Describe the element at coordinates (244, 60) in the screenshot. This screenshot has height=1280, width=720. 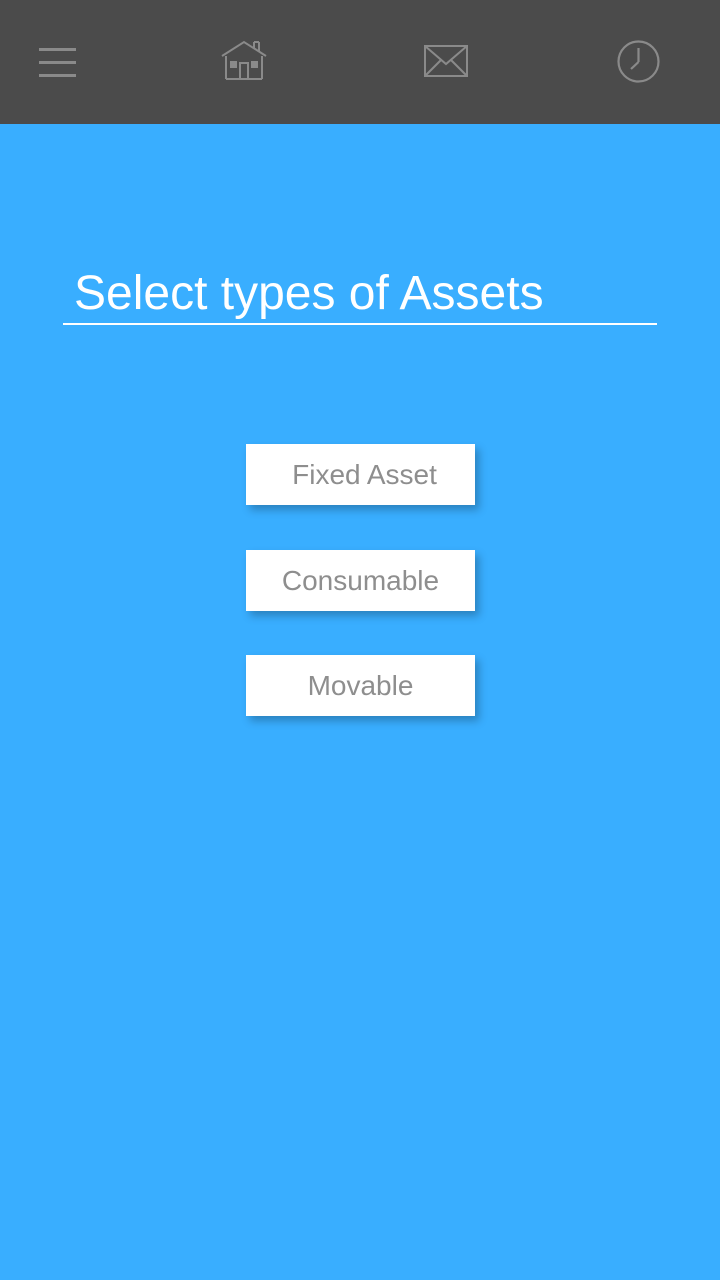
I see `home-icon` at that location.